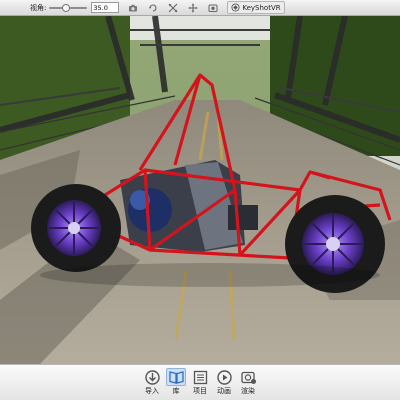 This screenshot has height=400, width=400. I want to click on animation-button: 动画, so click(224, 381).